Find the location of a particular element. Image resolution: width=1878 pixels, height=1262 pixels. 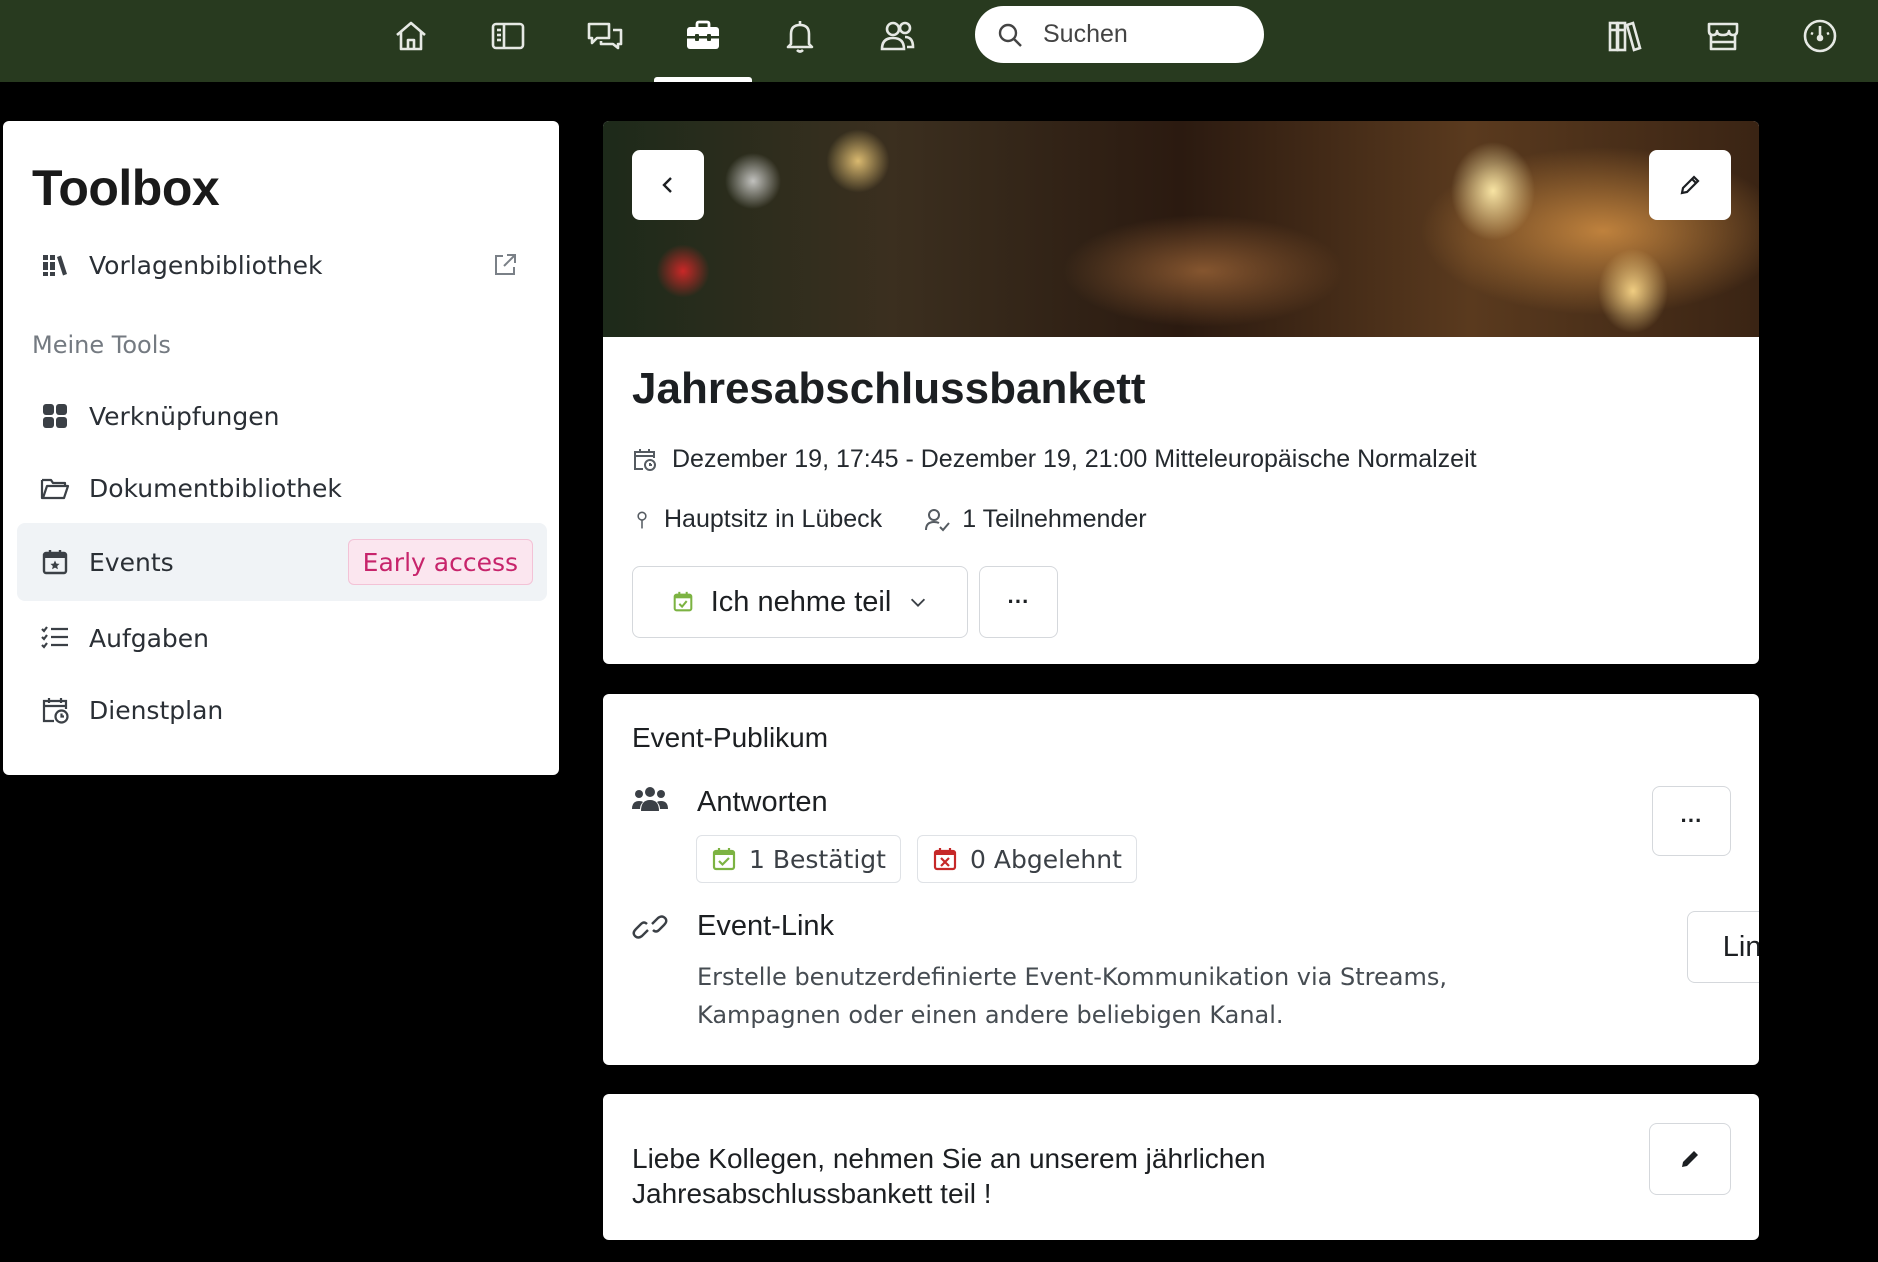

responses-more-button: ··· is located at coordinates (1691, 821).